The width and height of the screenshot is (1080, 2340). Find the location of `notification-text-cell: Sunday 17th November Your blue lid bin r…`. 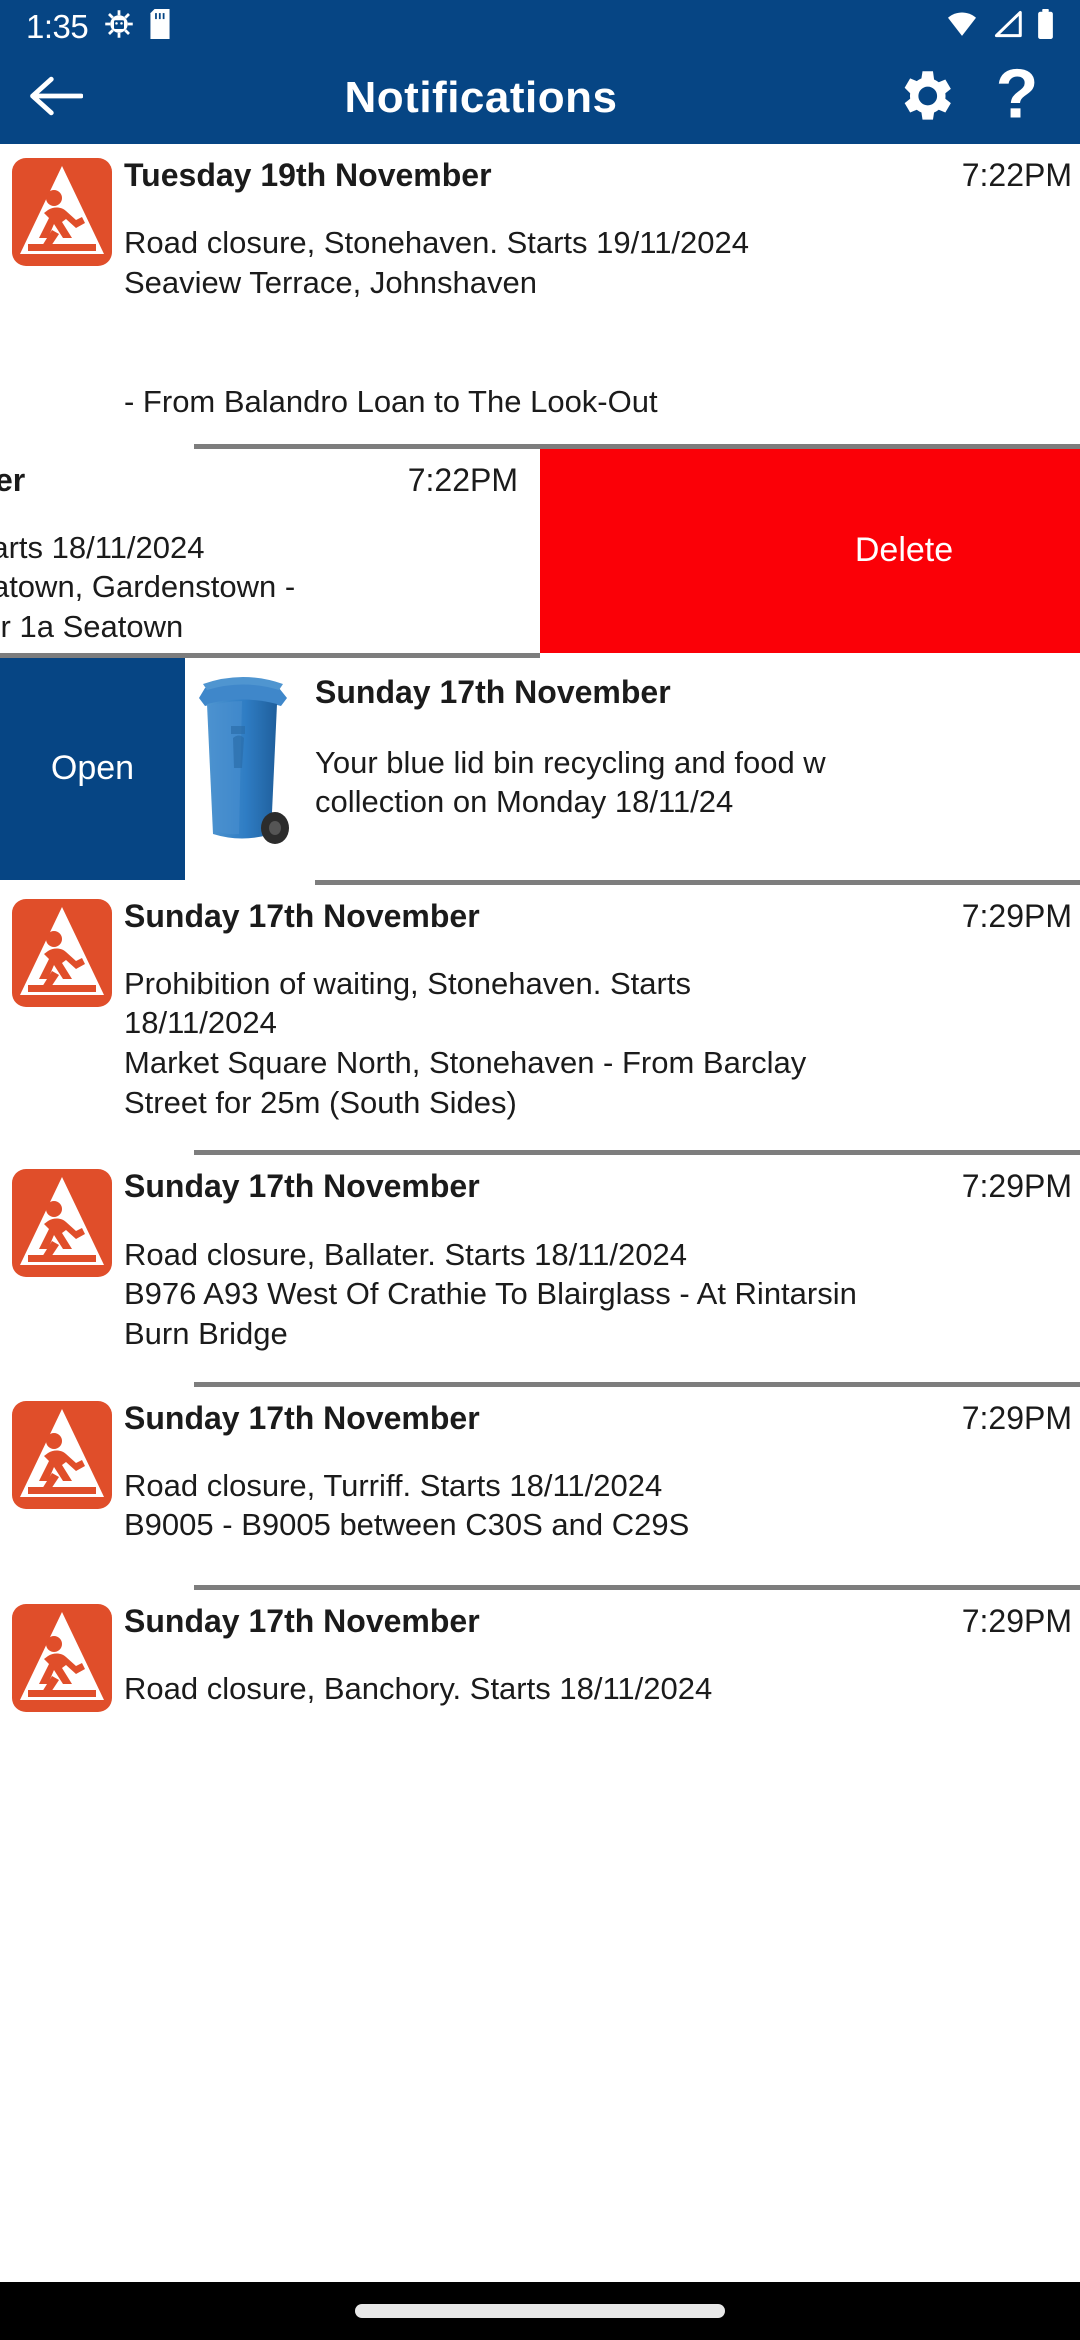

notification-text-cell: Sunday 17th November Your blue lid bin r… is located at coordinates (697, 769).